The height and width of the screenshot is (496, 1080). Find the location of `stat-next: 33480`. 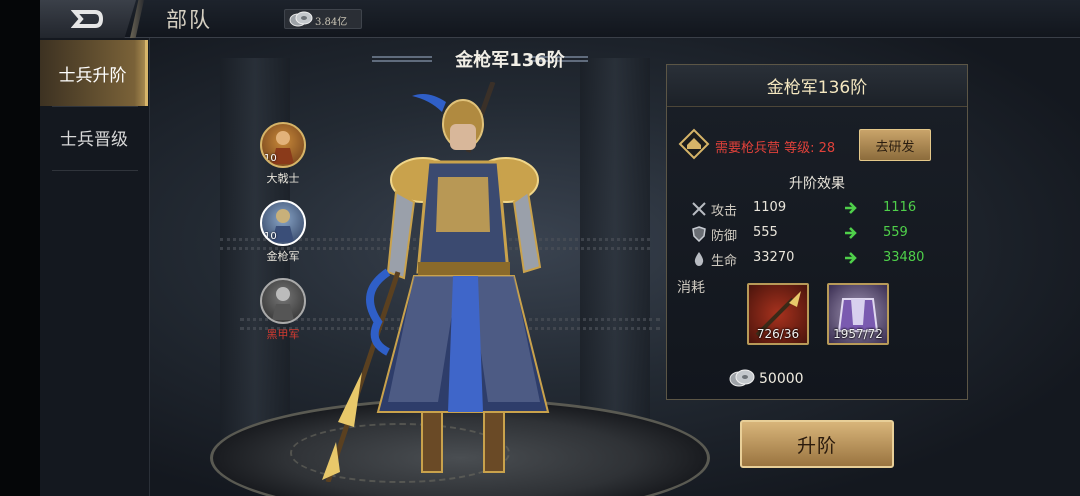

stat-next: 33480 is located at coordinates (904, 257).